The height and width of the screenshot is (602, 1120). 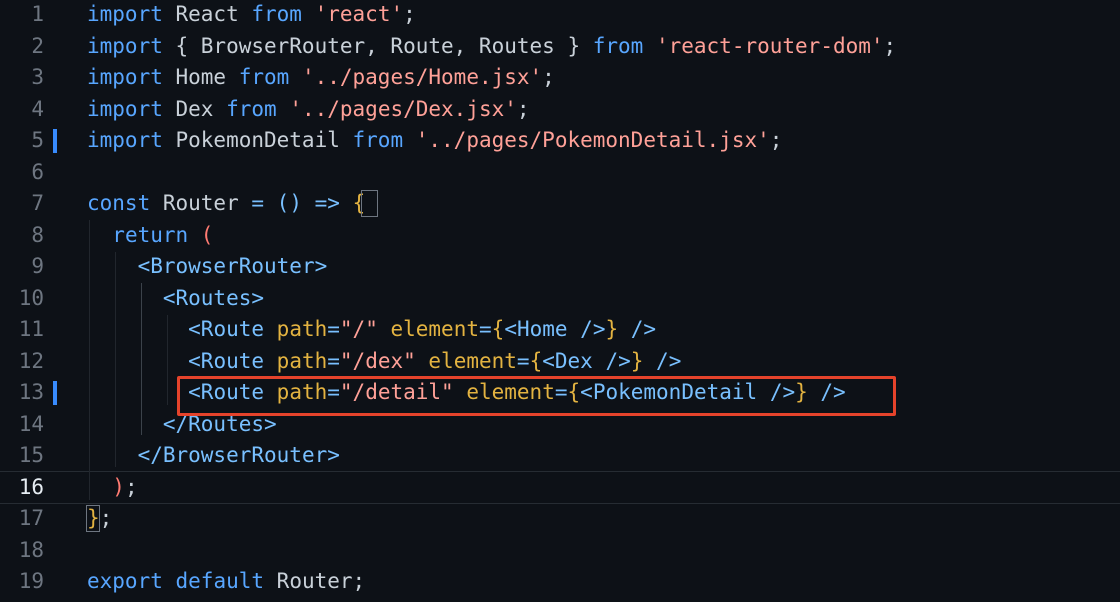 I want to click on code-token: PokemonDetail, so click(x=257, y=140).